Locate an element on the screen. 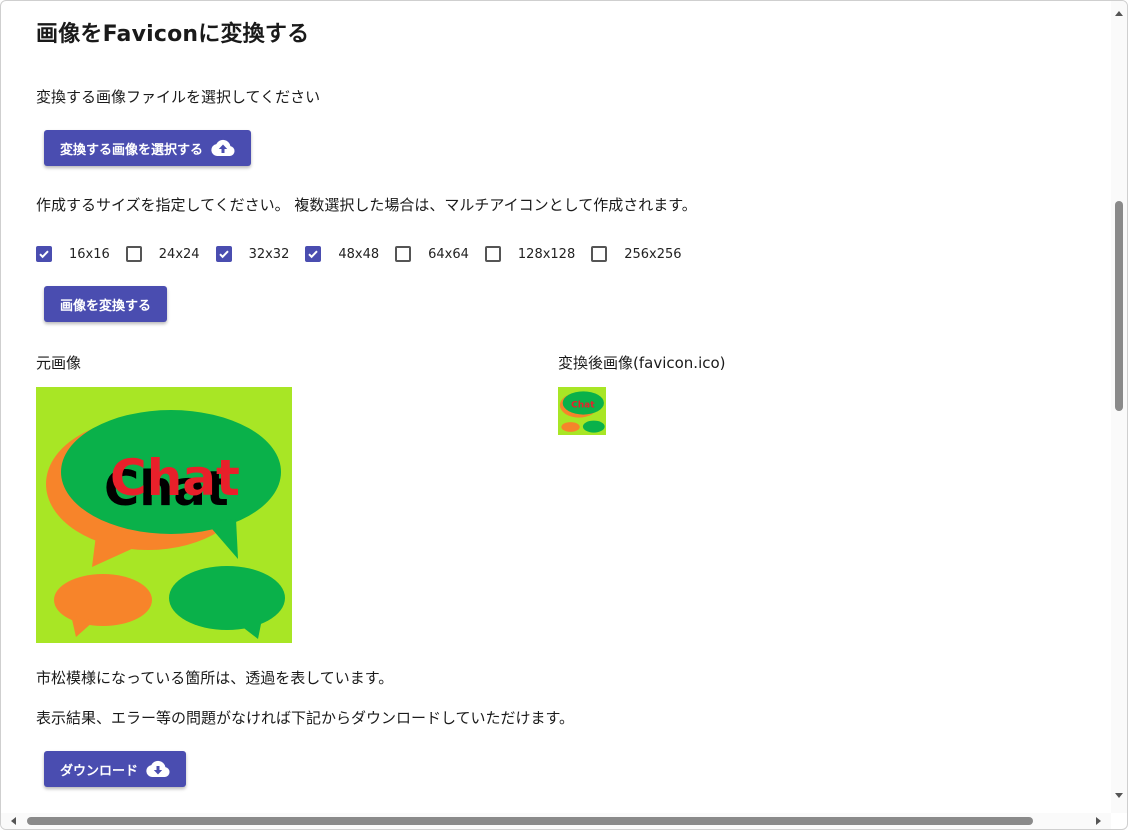 The image size is (1128, 830). select-image-button-label: 変換する画像を選択する is located at coordinates (132, 150).